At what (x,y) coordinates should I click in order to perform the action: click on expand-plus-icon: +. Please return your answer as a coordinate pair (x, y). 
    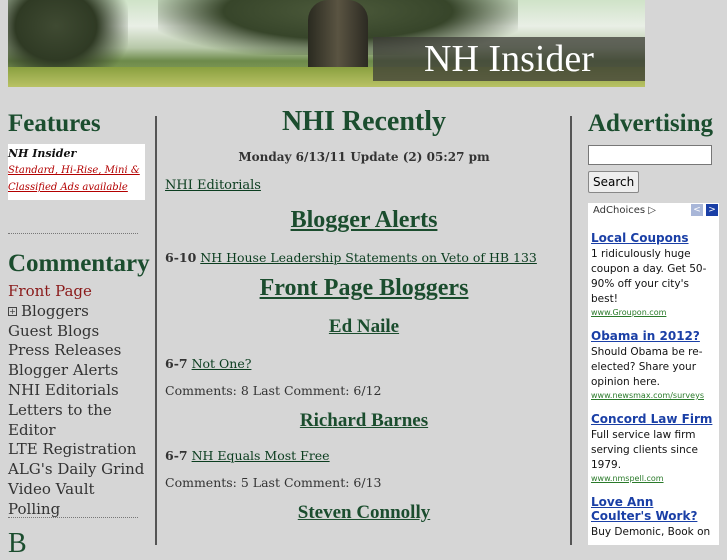
    Looking at the image, I should click on (12, 312).